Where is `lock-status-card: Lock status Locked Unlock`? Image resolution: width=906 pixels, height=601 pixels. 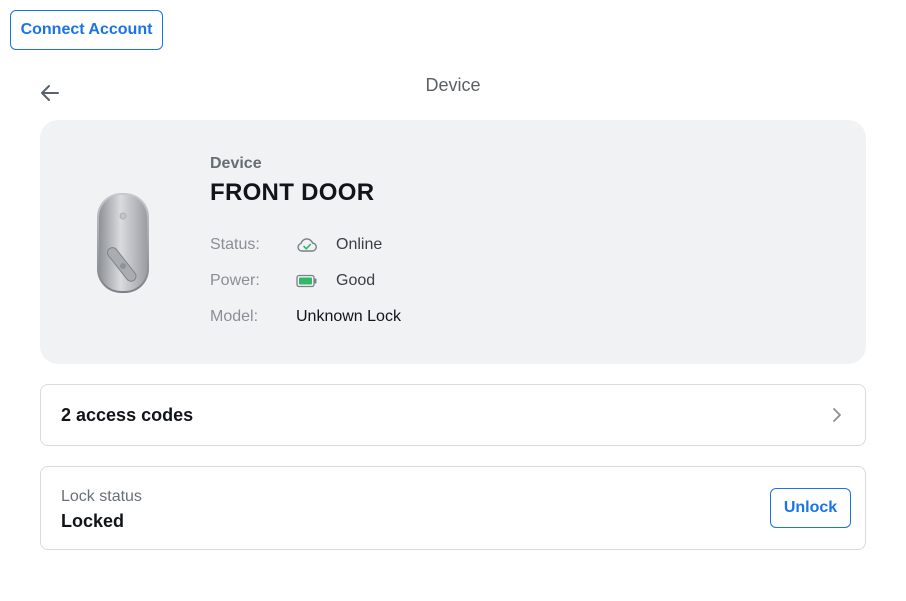 lock-status-card: Lock status Locked Unlock is located at coordinates (453, 508).